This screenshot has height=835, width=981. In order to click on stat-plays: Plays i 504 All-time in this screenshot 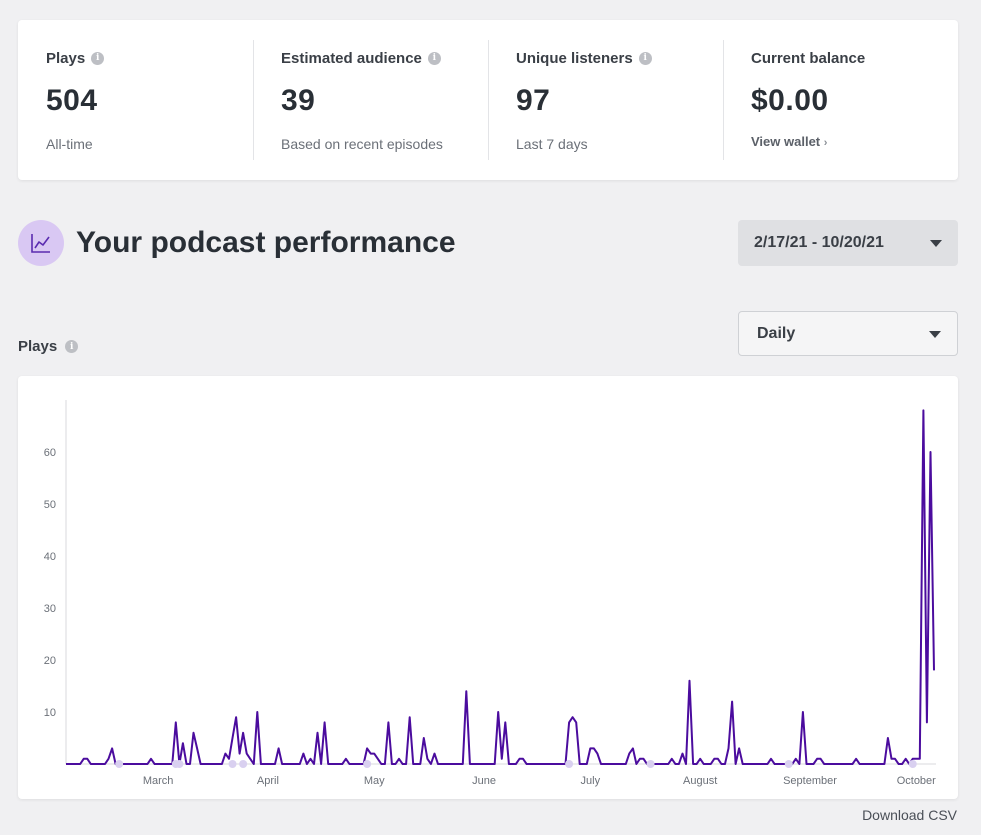, I will do `click(135, 100)`.